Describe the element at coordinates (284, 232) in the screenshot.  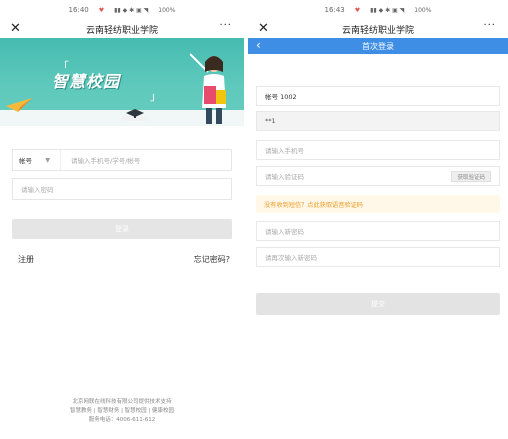
I see `new-password-placeholder: 请输入新密码` at that location.